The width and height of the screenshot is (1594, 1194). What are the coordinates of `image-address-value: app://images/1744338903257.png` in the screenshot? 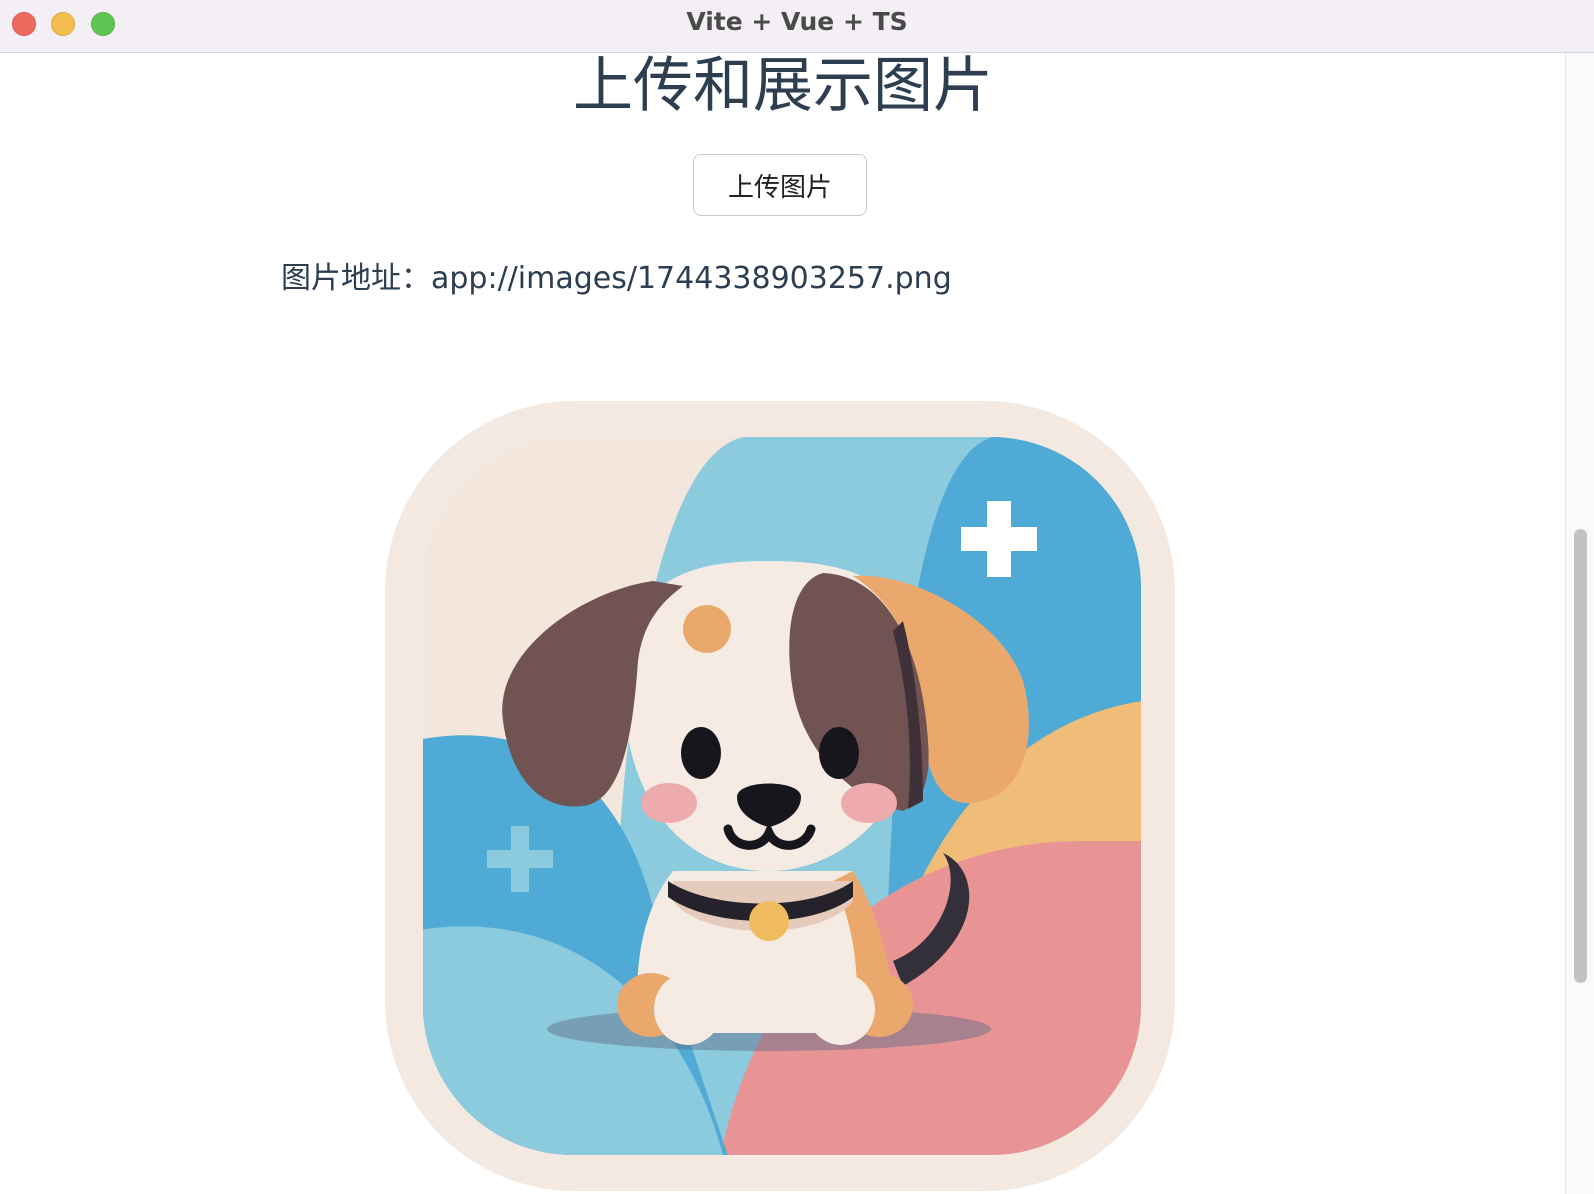 It's located at (691, 278).